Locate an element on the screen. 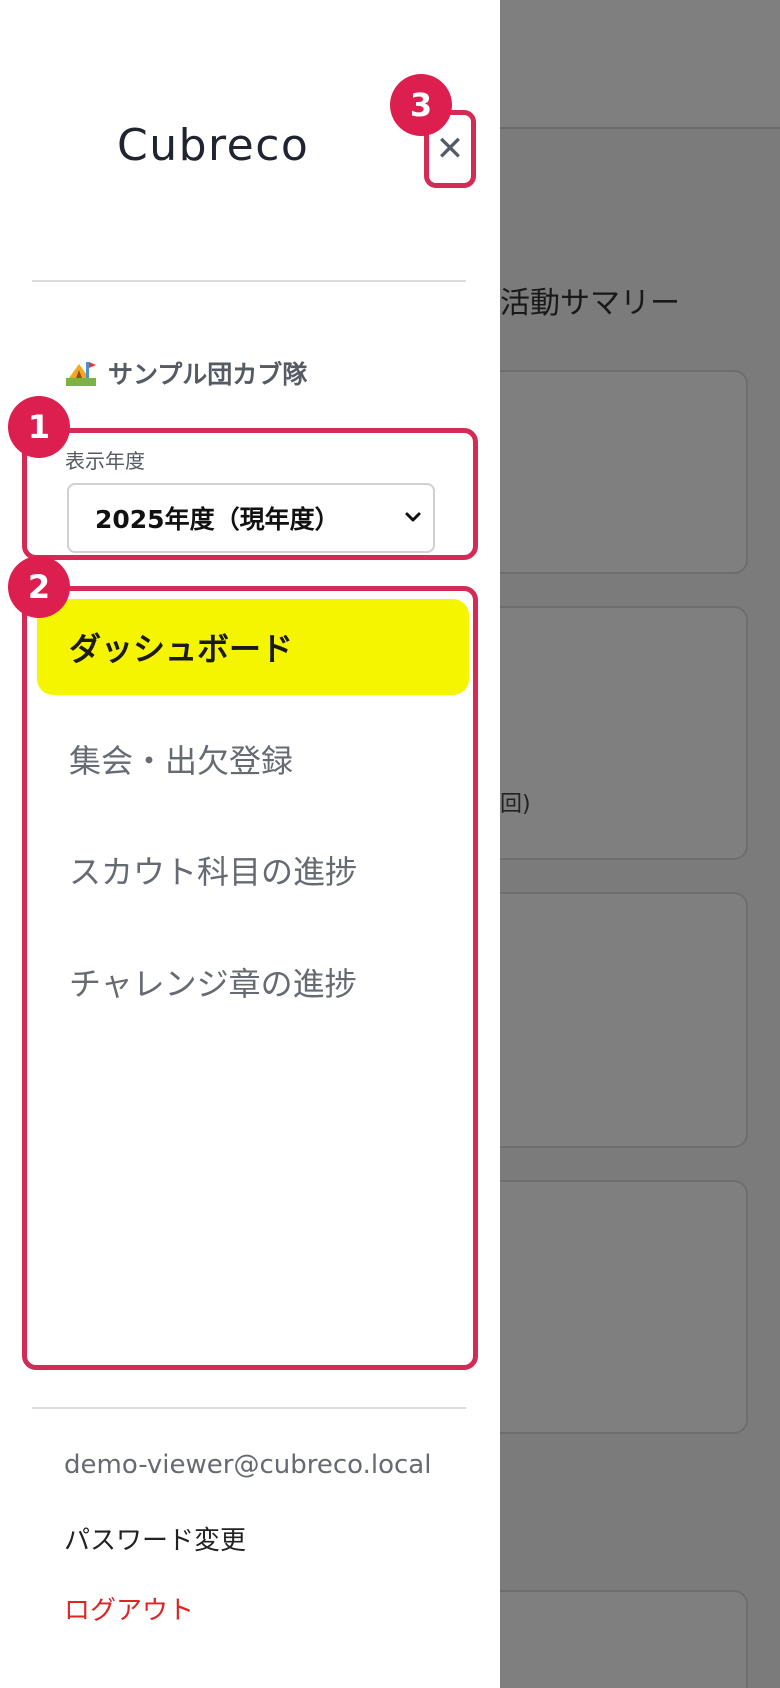  year-select-value: 2025年度（現年度） is located at coordinates (217, 519).